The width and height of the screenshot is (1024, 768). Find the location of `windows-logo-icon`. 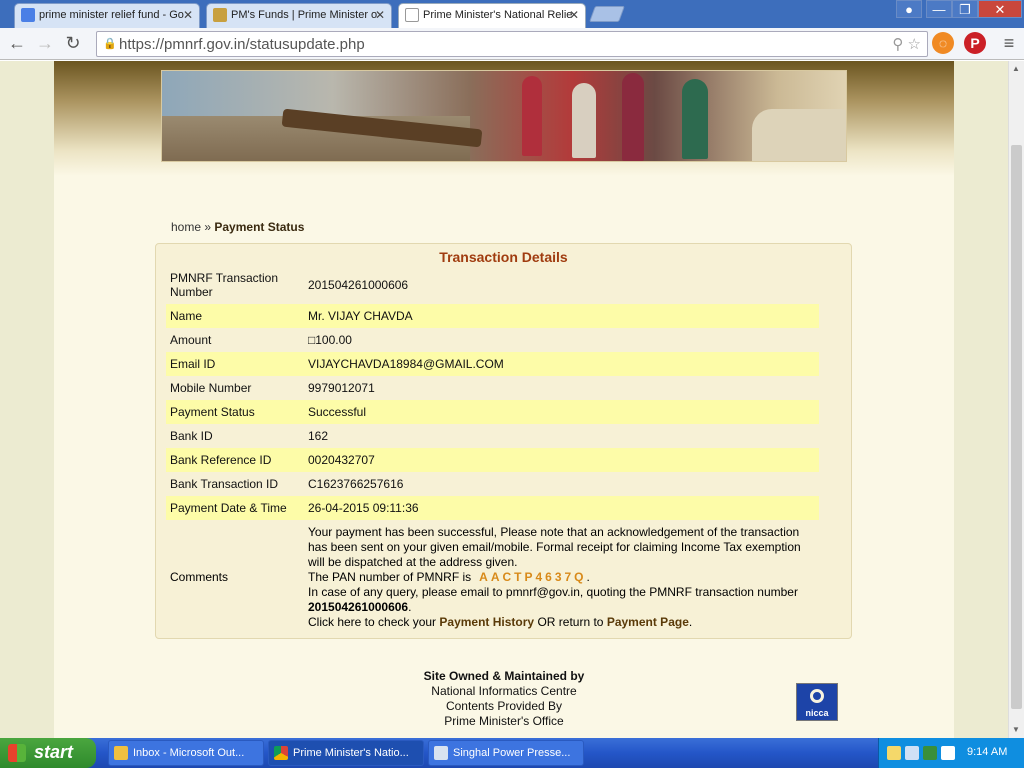

windows-logo-icon is located at coordinates (17, 753).